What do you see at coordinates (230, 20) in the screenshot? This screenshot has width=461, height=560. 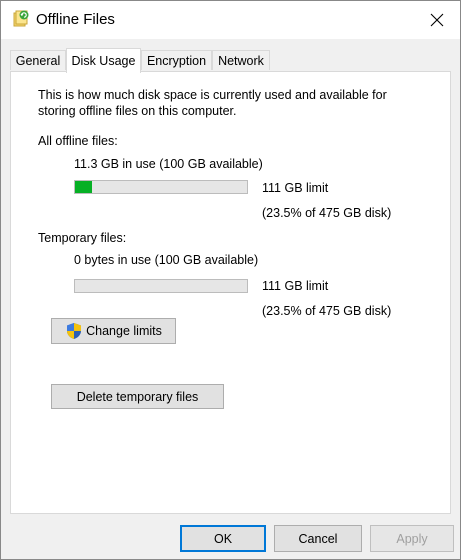 I see `title-bar: Offline Files` at bounding box center [230, 20].